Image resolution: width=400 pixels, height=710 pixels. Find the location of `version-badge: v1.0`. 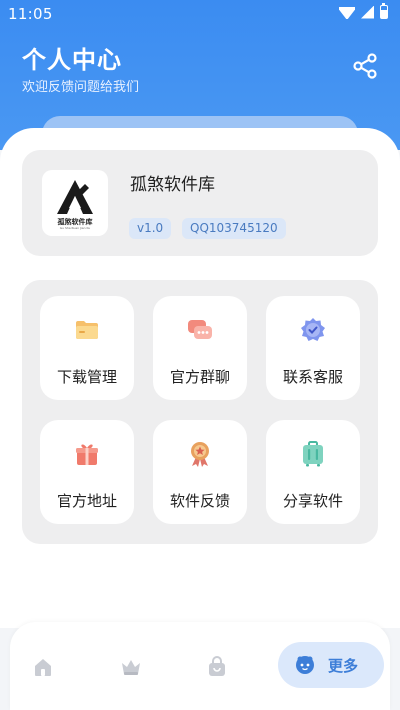

version-badge: v1.0 is located at coordinates (150, 228).